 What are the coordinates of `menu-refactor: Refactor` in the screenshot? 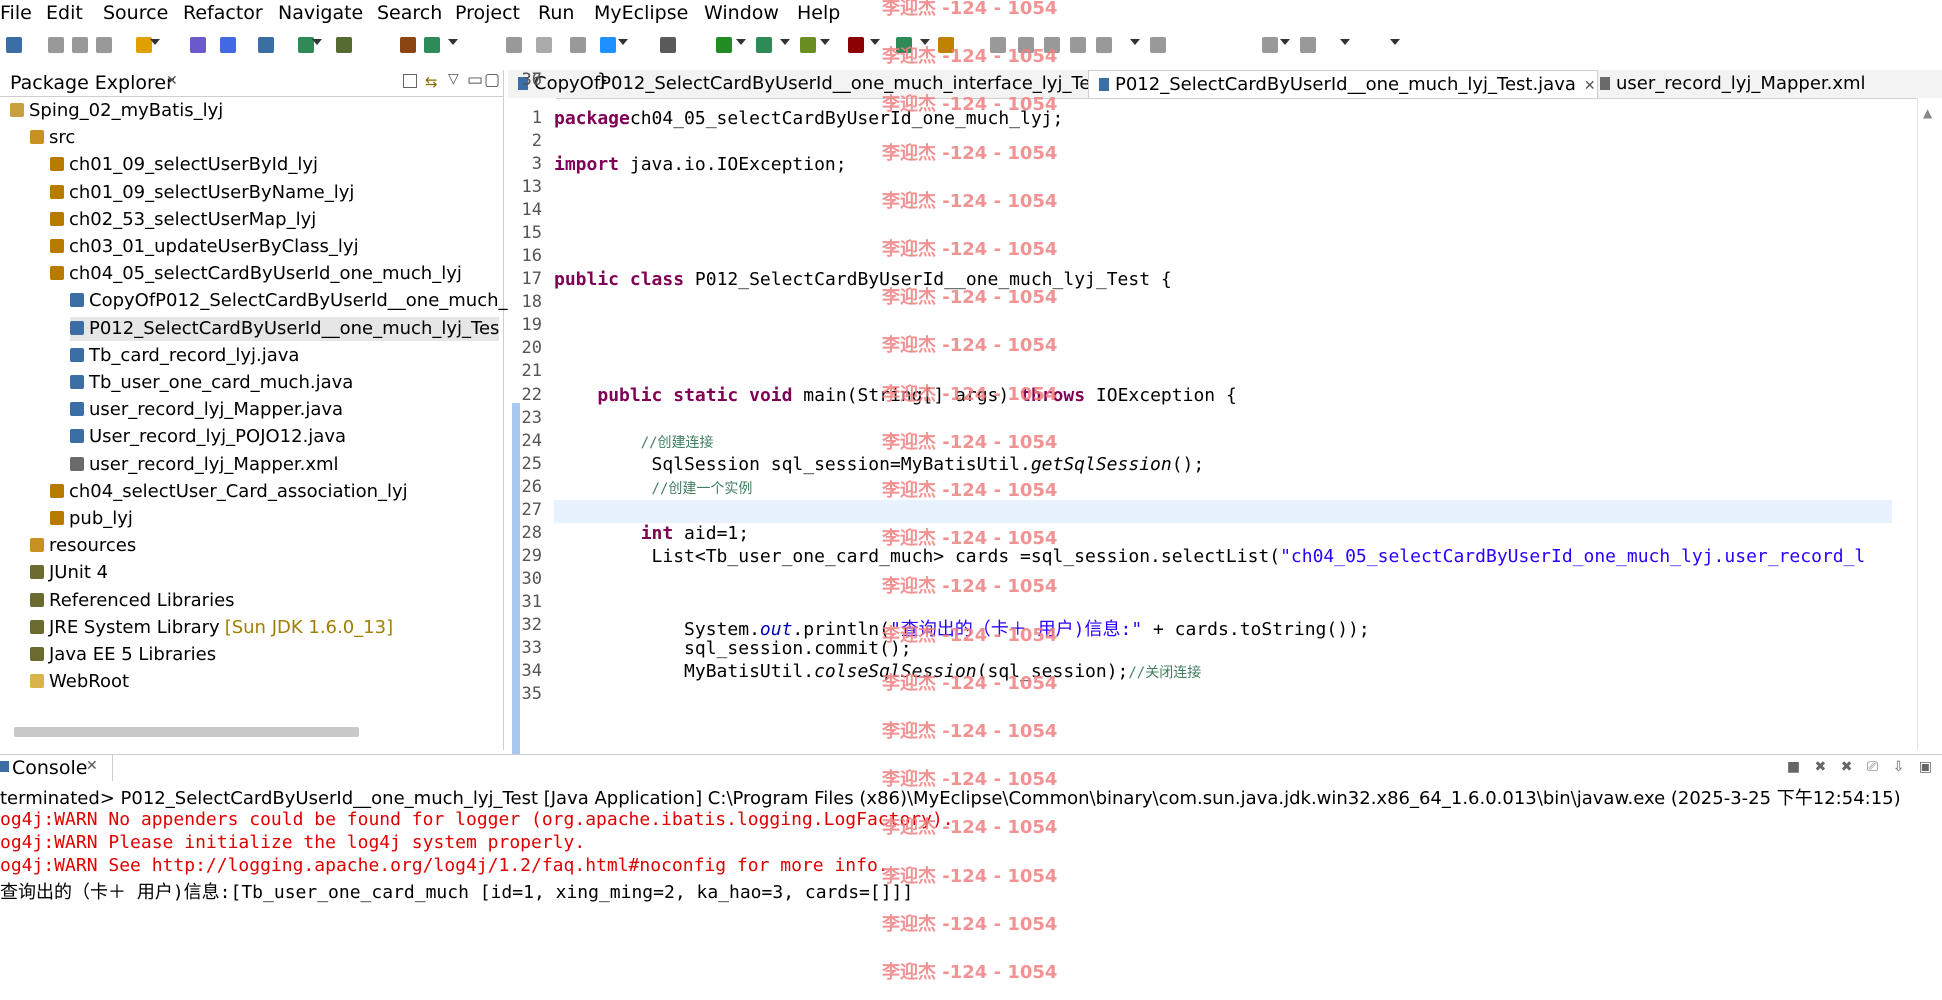 It's located at (223, 13).